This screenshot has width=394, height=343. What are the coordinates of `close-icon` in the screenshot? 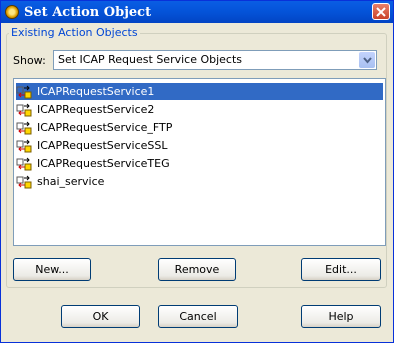 It's located at (381, 11).